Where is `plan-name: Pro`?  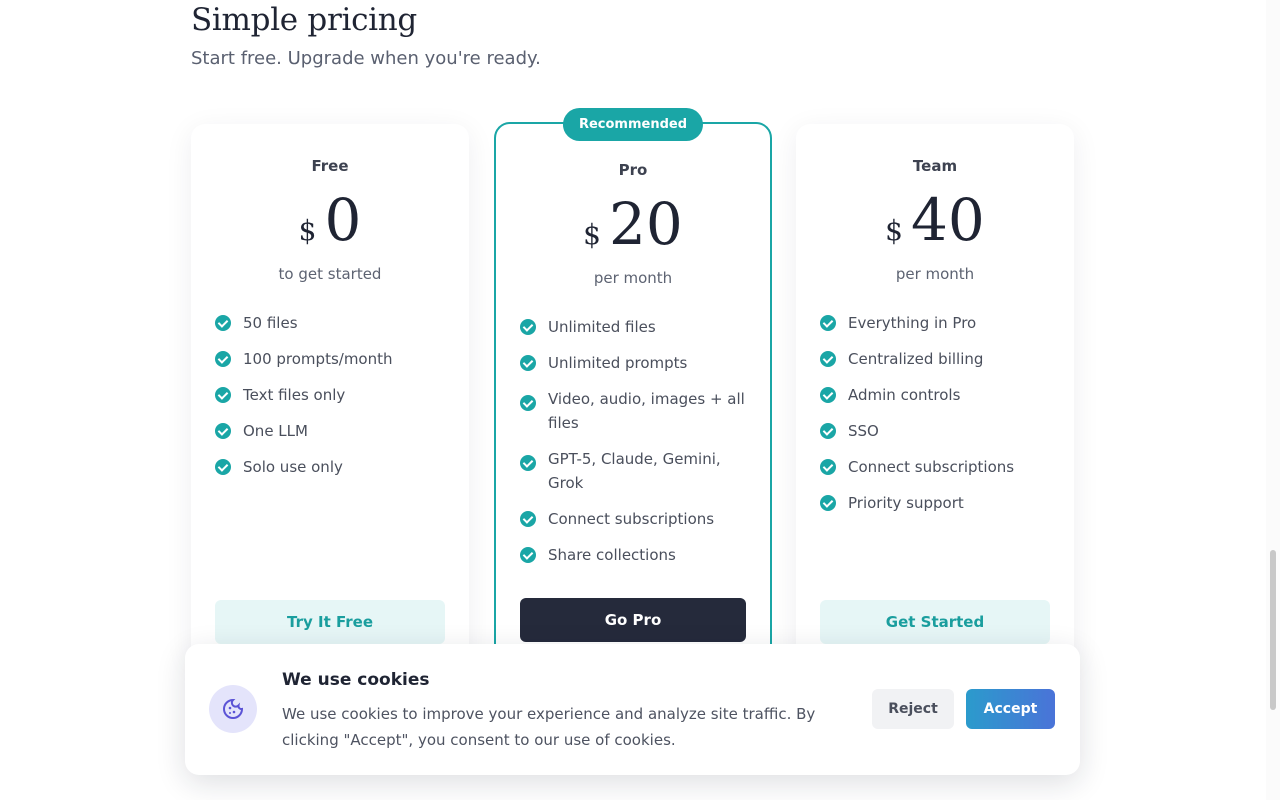 plan-name: Pro is located at coordinates (633, 170).